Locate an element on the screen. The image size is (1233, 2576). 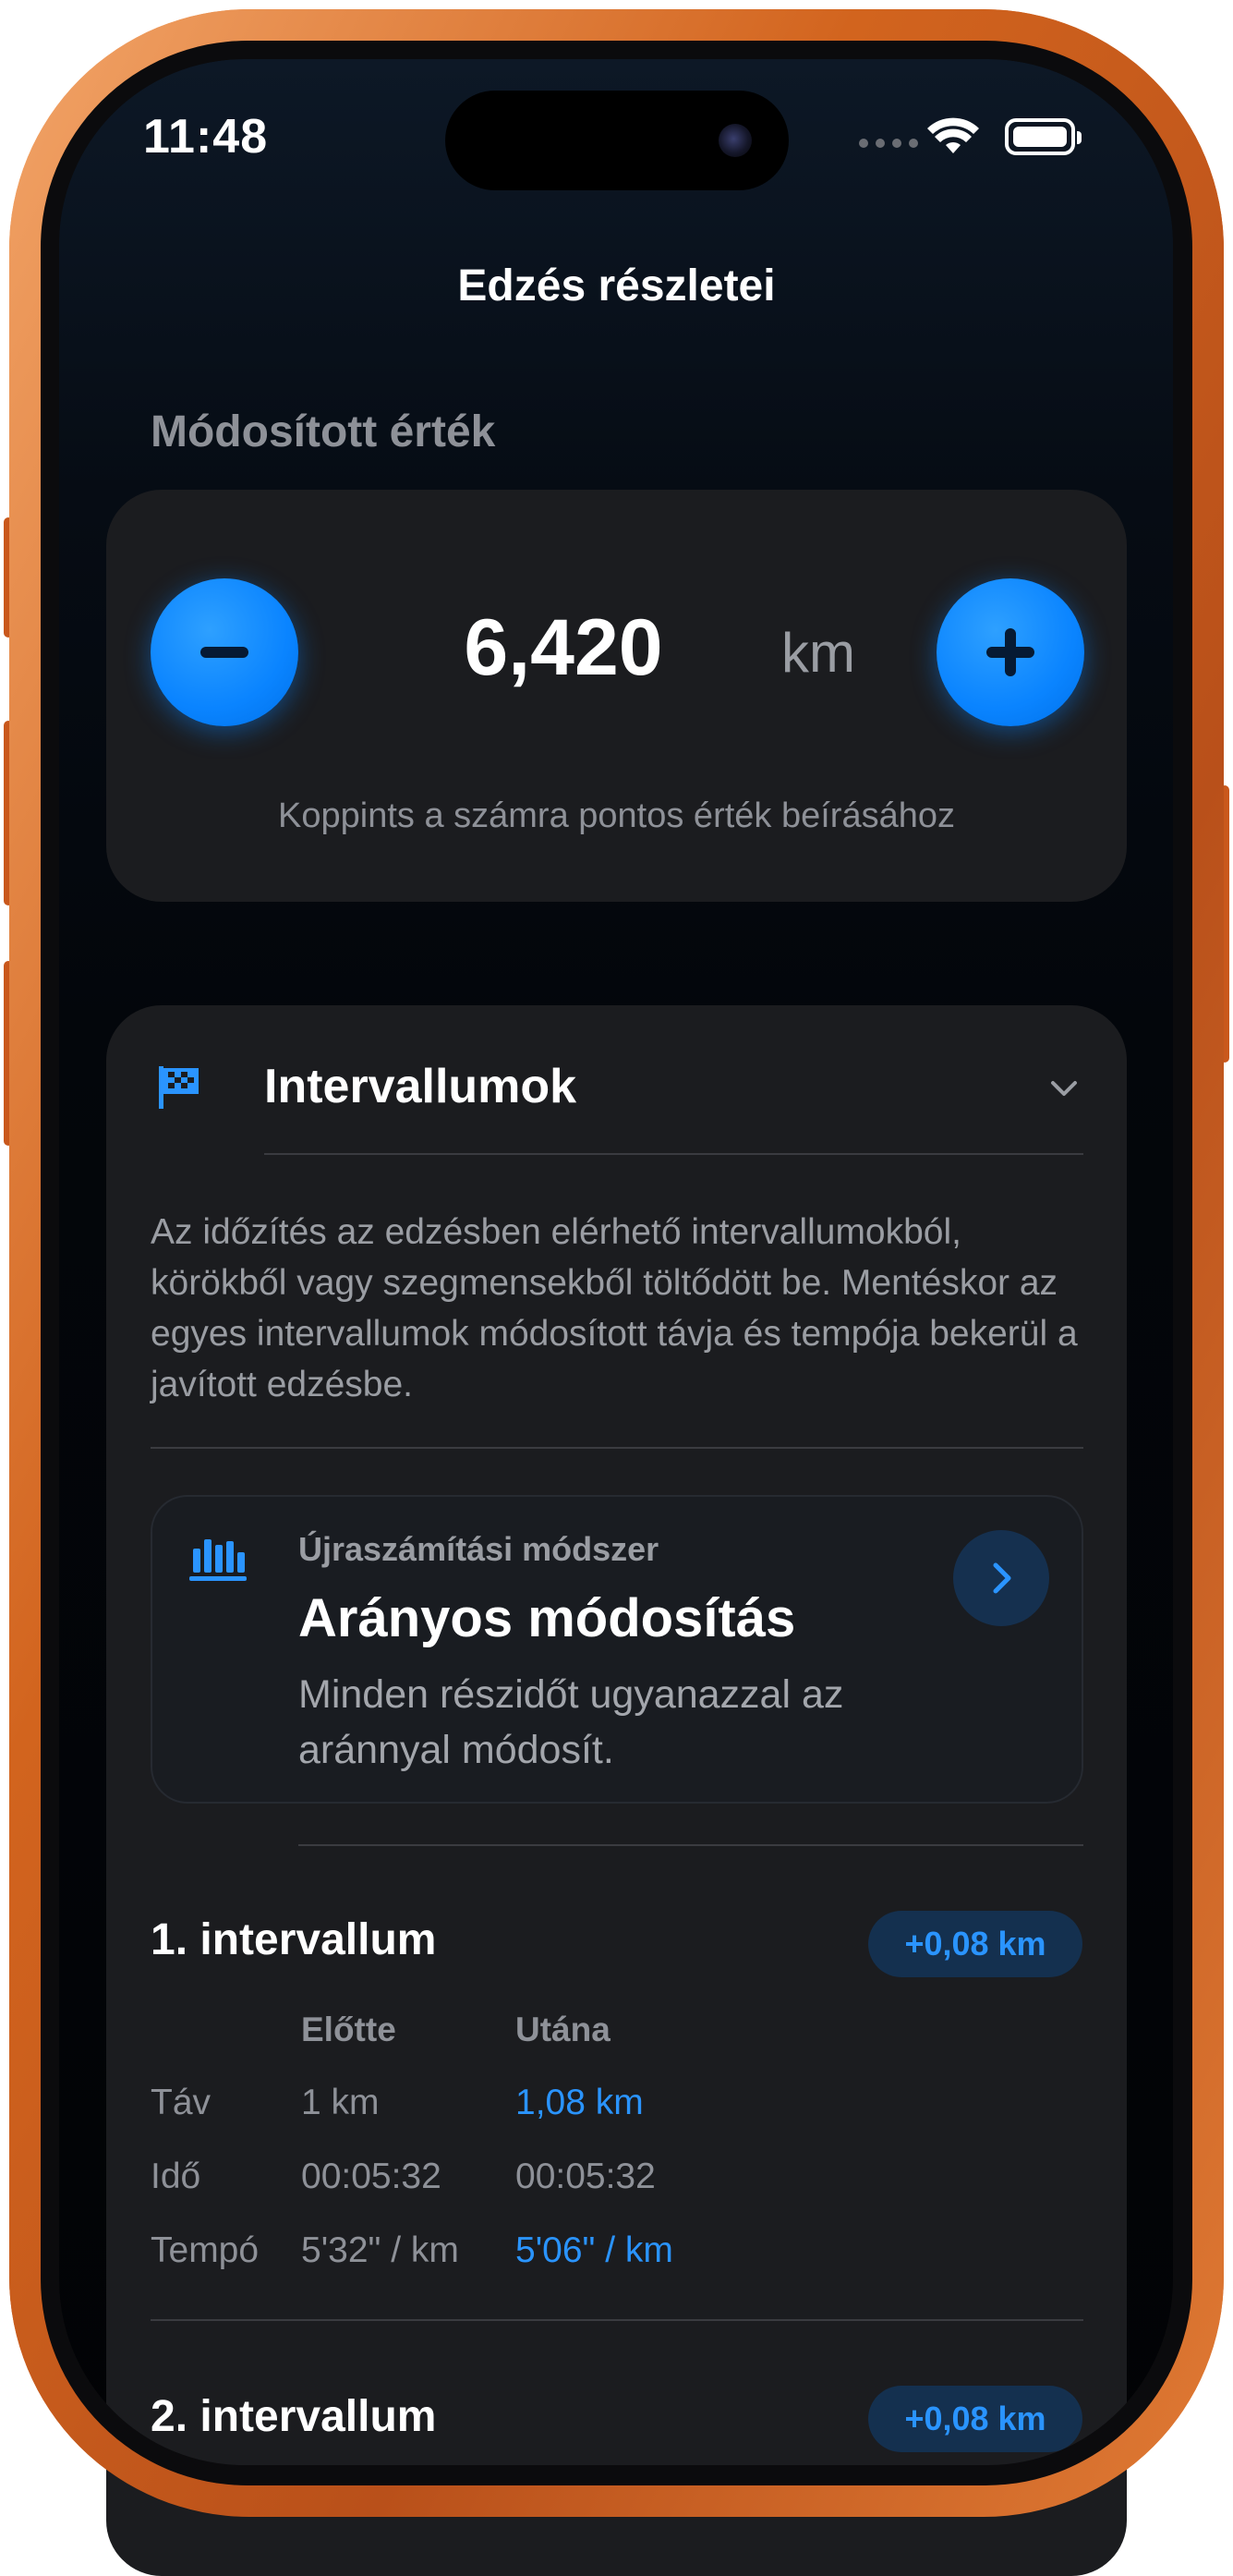
volume-down-button is located at coordinates (8, 1053).